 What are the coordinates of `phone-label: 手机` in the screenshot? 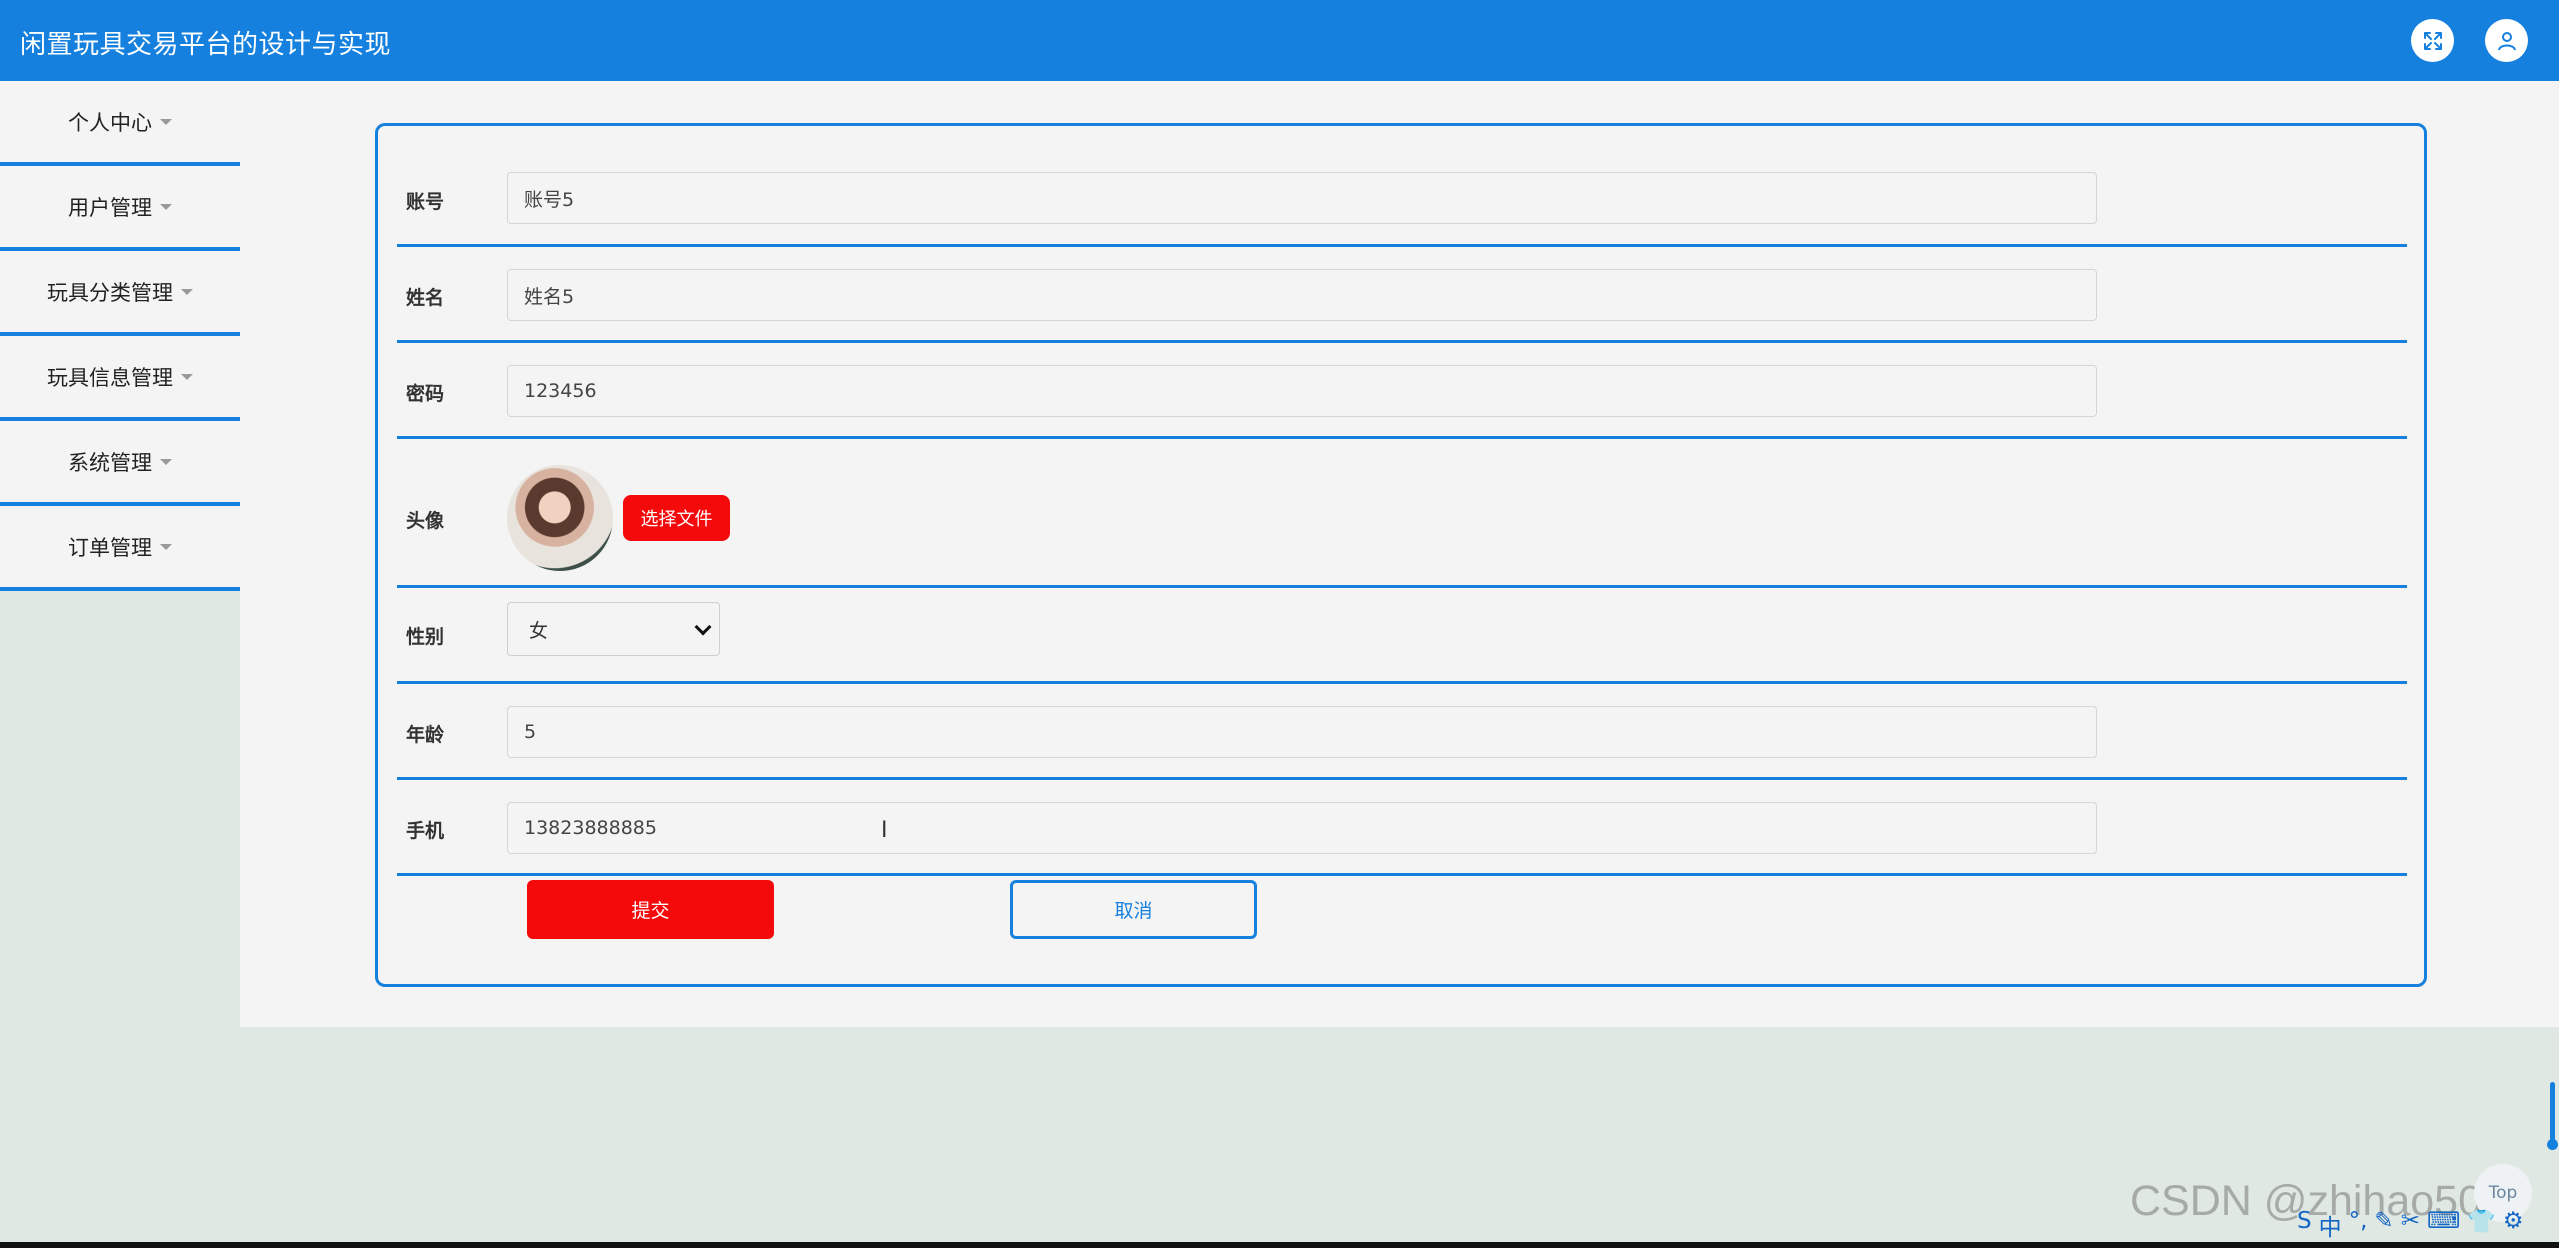 It's located at (425, 831).